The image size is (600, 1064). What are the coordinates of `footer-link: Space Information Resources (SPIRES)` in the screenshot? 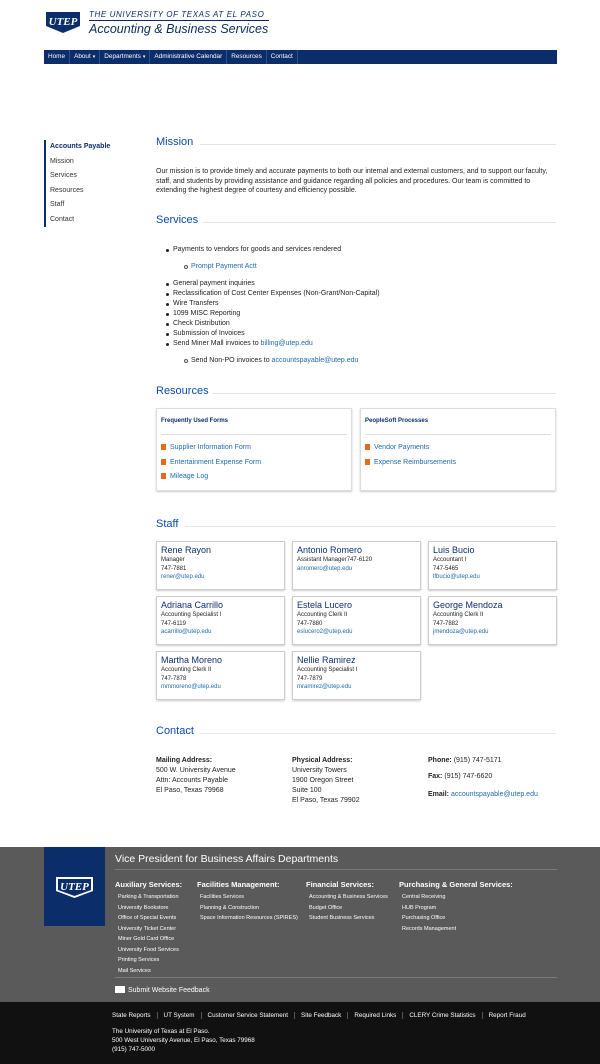 It's located at (247, 918).